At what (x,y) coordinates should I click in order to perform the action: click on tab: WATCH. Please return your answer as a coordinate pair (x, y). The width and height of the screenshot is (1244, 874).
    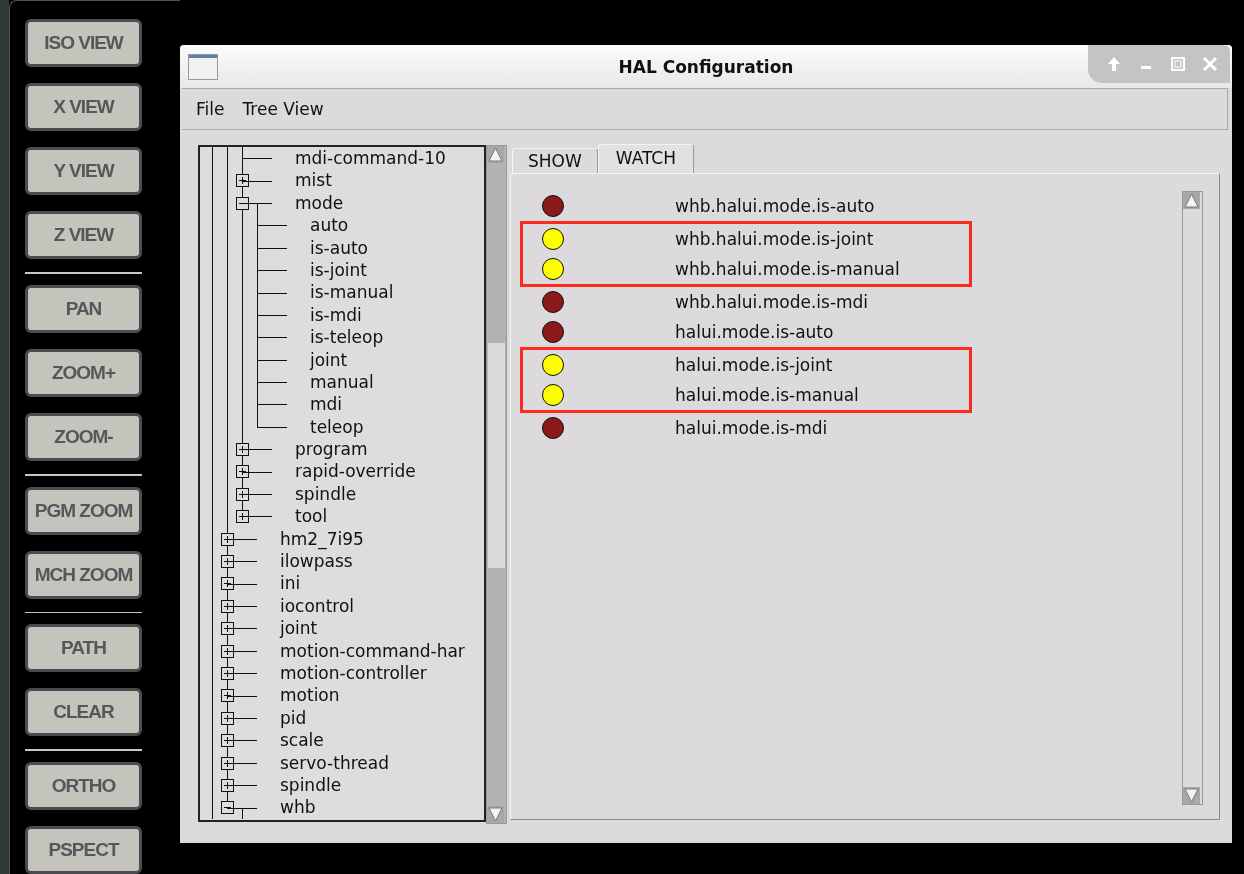
    Looking at the image, I should click on (645, 158).